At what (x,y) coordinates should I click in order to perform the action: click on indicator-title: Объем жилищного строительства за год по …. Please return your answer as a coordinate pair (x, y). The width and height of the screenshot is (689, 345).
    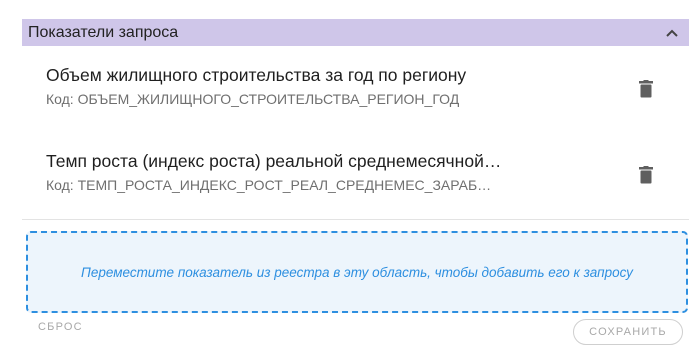
    Looking at the image, I should click on (256, 75).